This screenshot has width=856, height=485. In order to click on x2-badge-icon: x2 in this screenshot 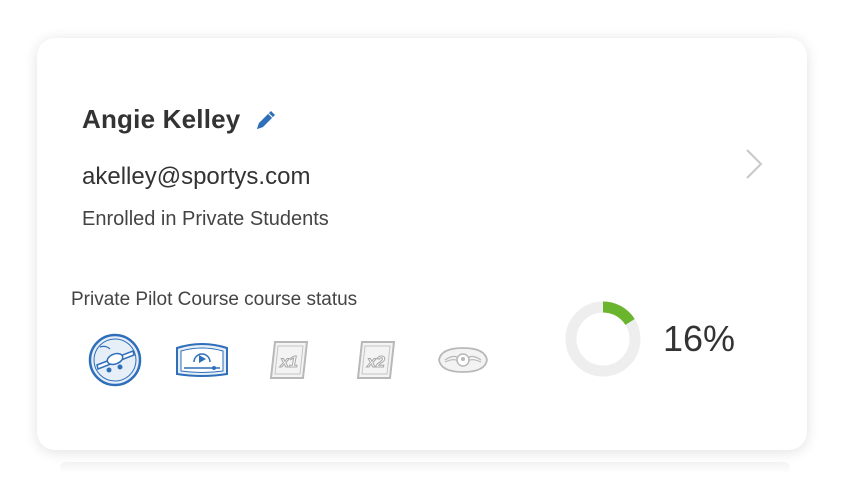, I will do `click(376, 360)`.